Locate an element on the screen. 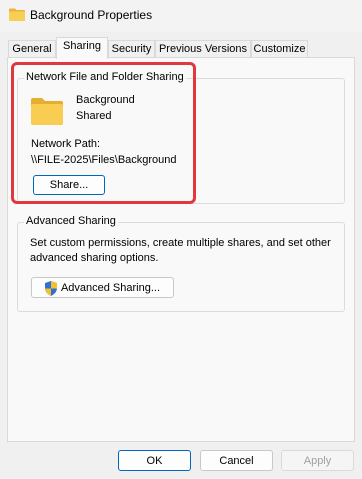 The width and height of the screenshot is (362, 479). network-path-label: Network Path: is located at coordinates (66, 144).